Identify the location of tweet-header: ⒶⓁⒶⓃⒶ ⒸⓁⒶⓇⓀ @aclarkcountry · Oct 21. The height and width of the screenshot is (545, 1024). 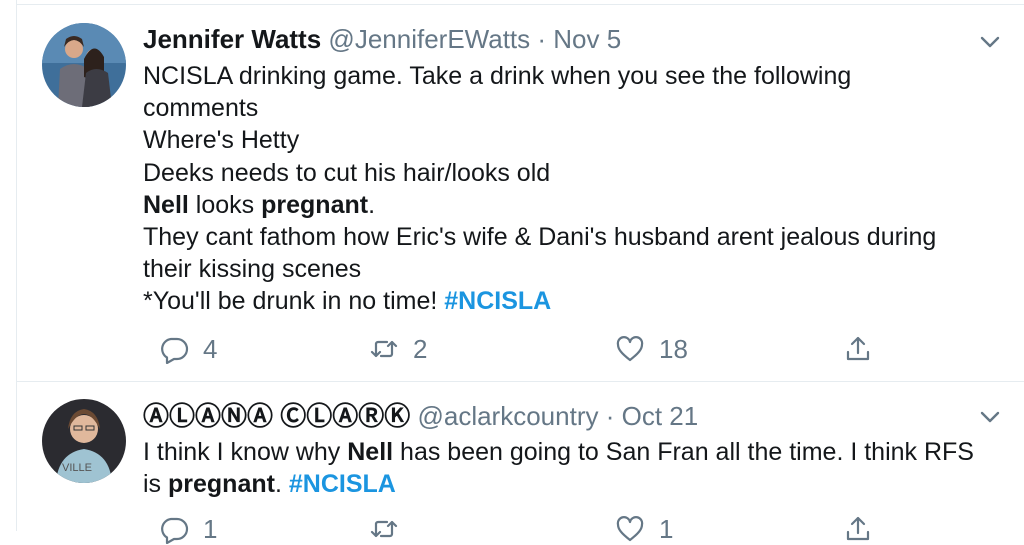
(554, 416).